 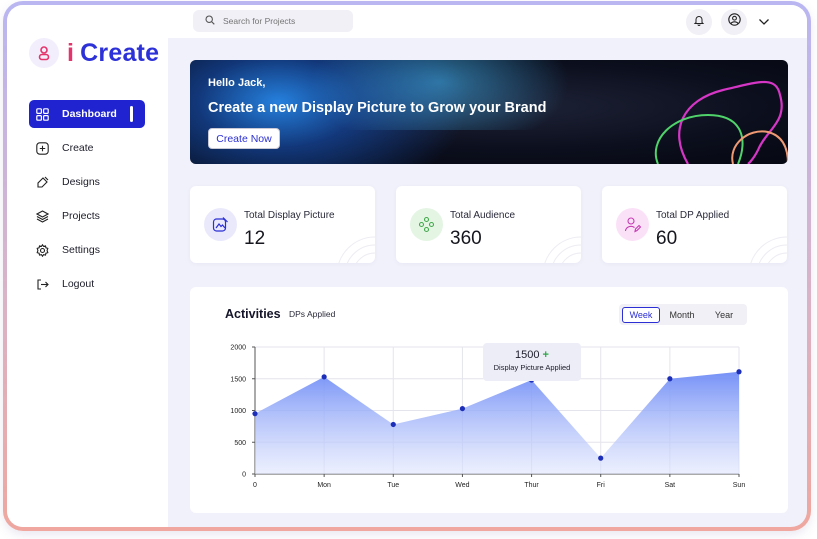 What do you see at coordinates (667, 238) in the screenshot?
I see `stat-value: 60` at bounding box center [667, 238].